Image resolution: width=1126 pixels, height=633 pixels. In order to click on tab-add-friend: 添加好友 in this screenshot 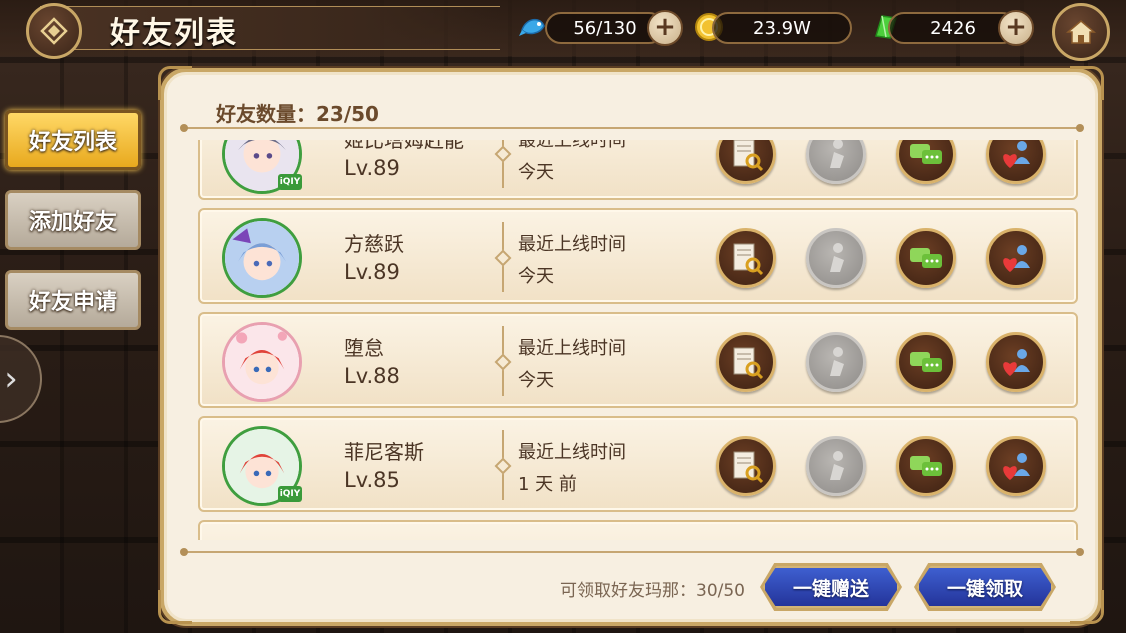, I will do `click(73, 220)`.